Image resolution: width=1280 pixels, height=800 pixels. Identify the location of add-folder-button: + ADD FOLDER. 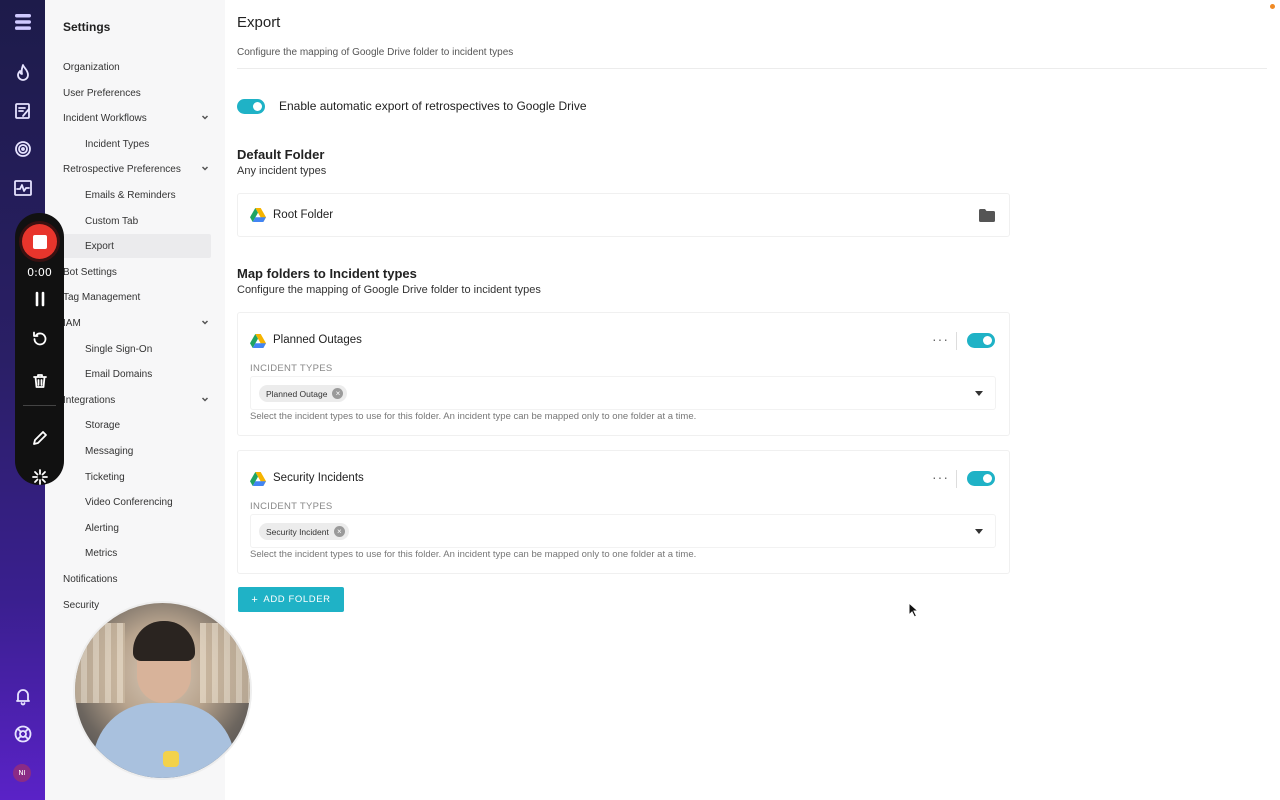
(291, 599).